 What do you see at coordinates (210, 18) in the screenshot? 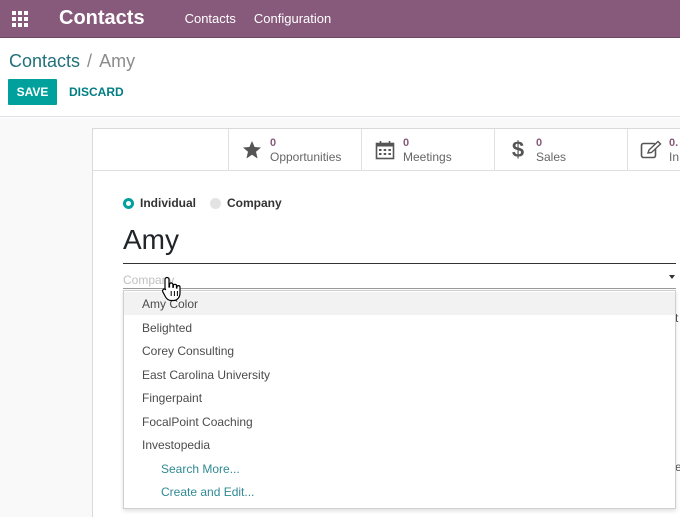
I see `menu-contacts: Contacts` at bounding box center [210, 18].